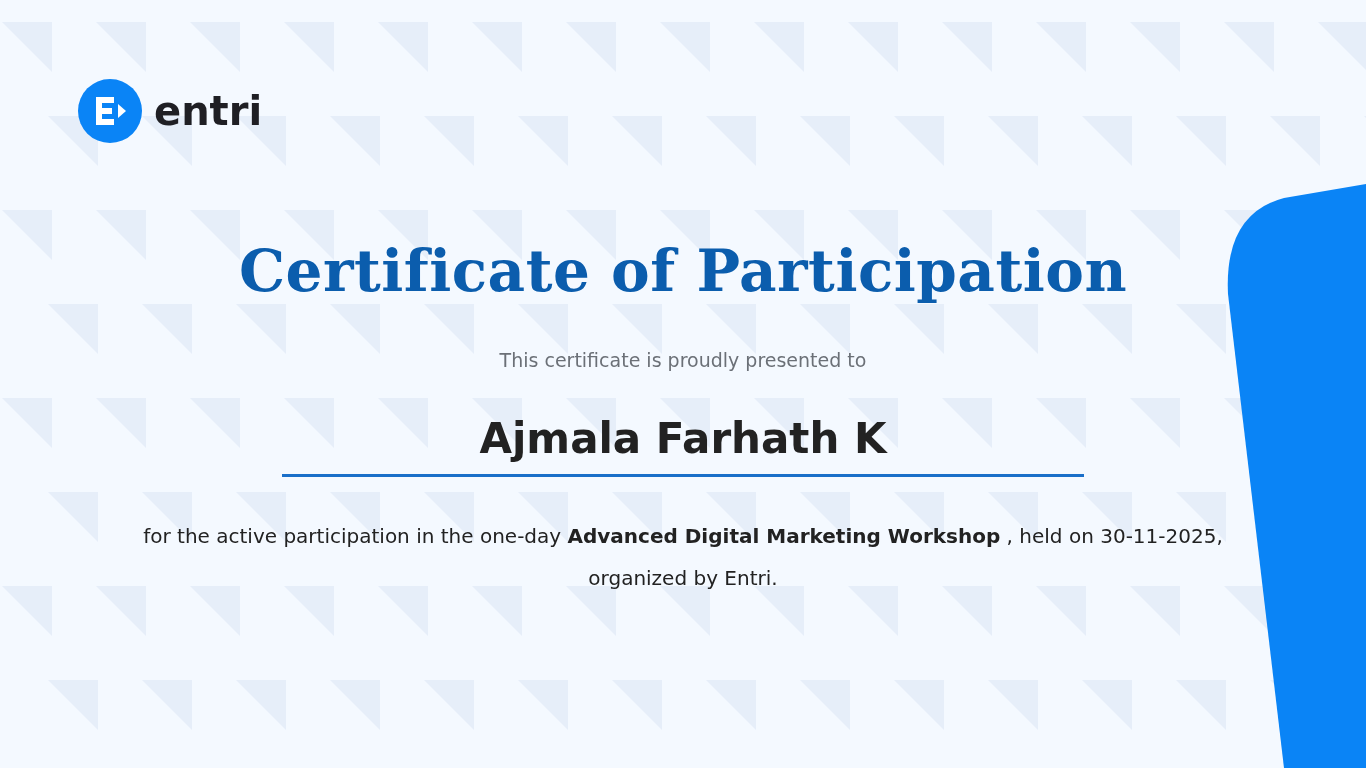 This screenshot has width=1366, height=768. Describe the element at coordinates (683, 360) in the screenshot. I see `presented-to-text: This certificate is proudly presented to` at that location.